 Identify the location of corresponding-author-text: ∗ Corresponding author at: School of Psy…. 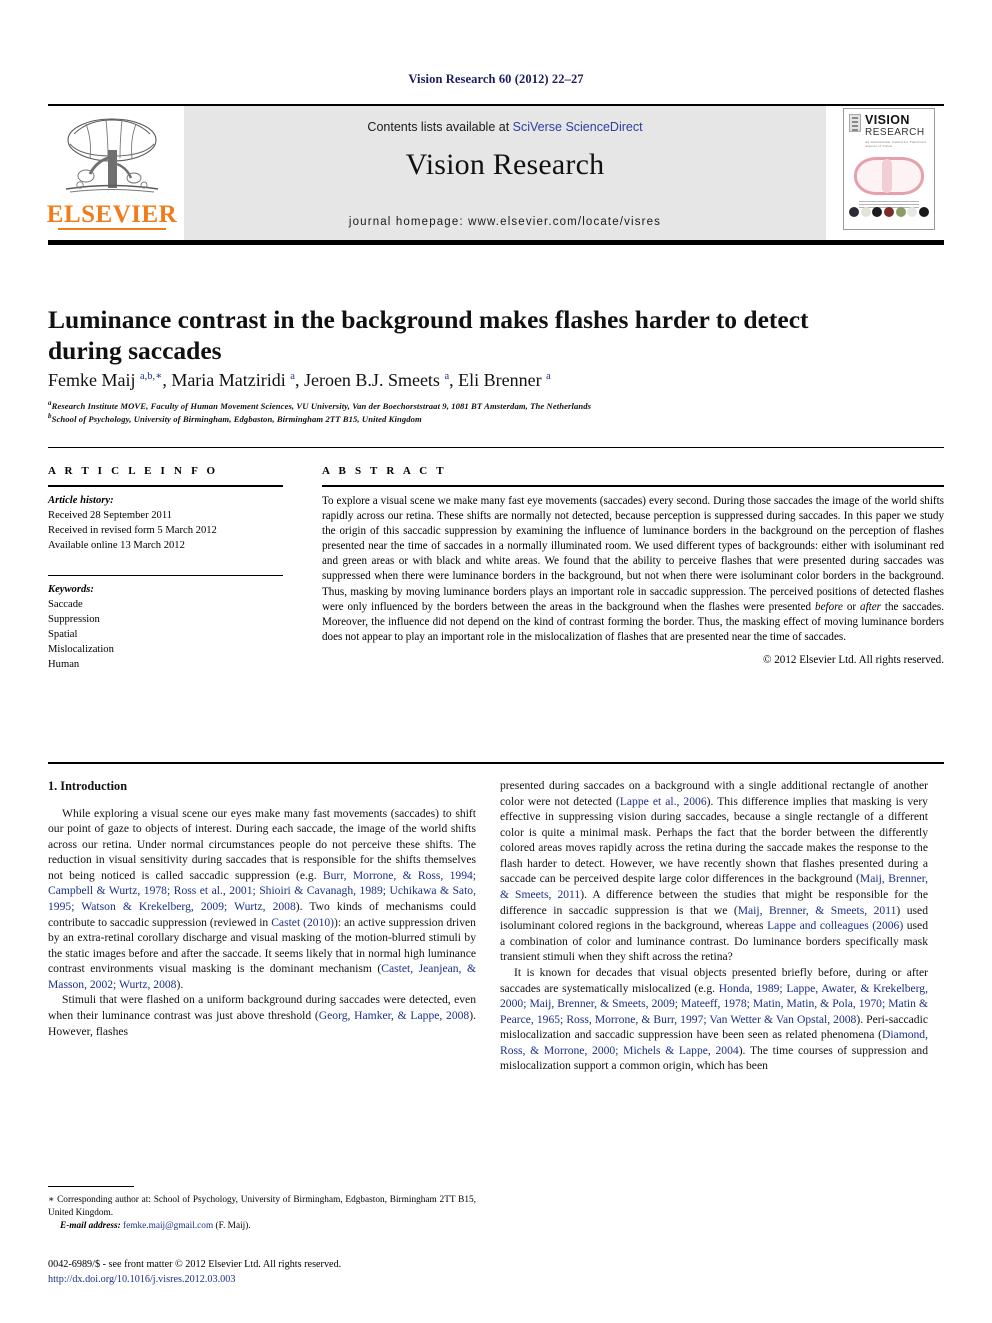
(262, 1207).